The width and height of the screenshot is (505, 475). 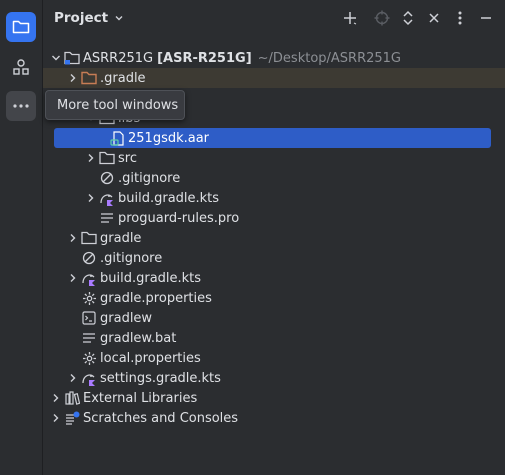 What do you see at coordinates (274, 358) in the screenshot?
I see `tree-row-local-properties: local.properties` at bounding box center [274, 358].